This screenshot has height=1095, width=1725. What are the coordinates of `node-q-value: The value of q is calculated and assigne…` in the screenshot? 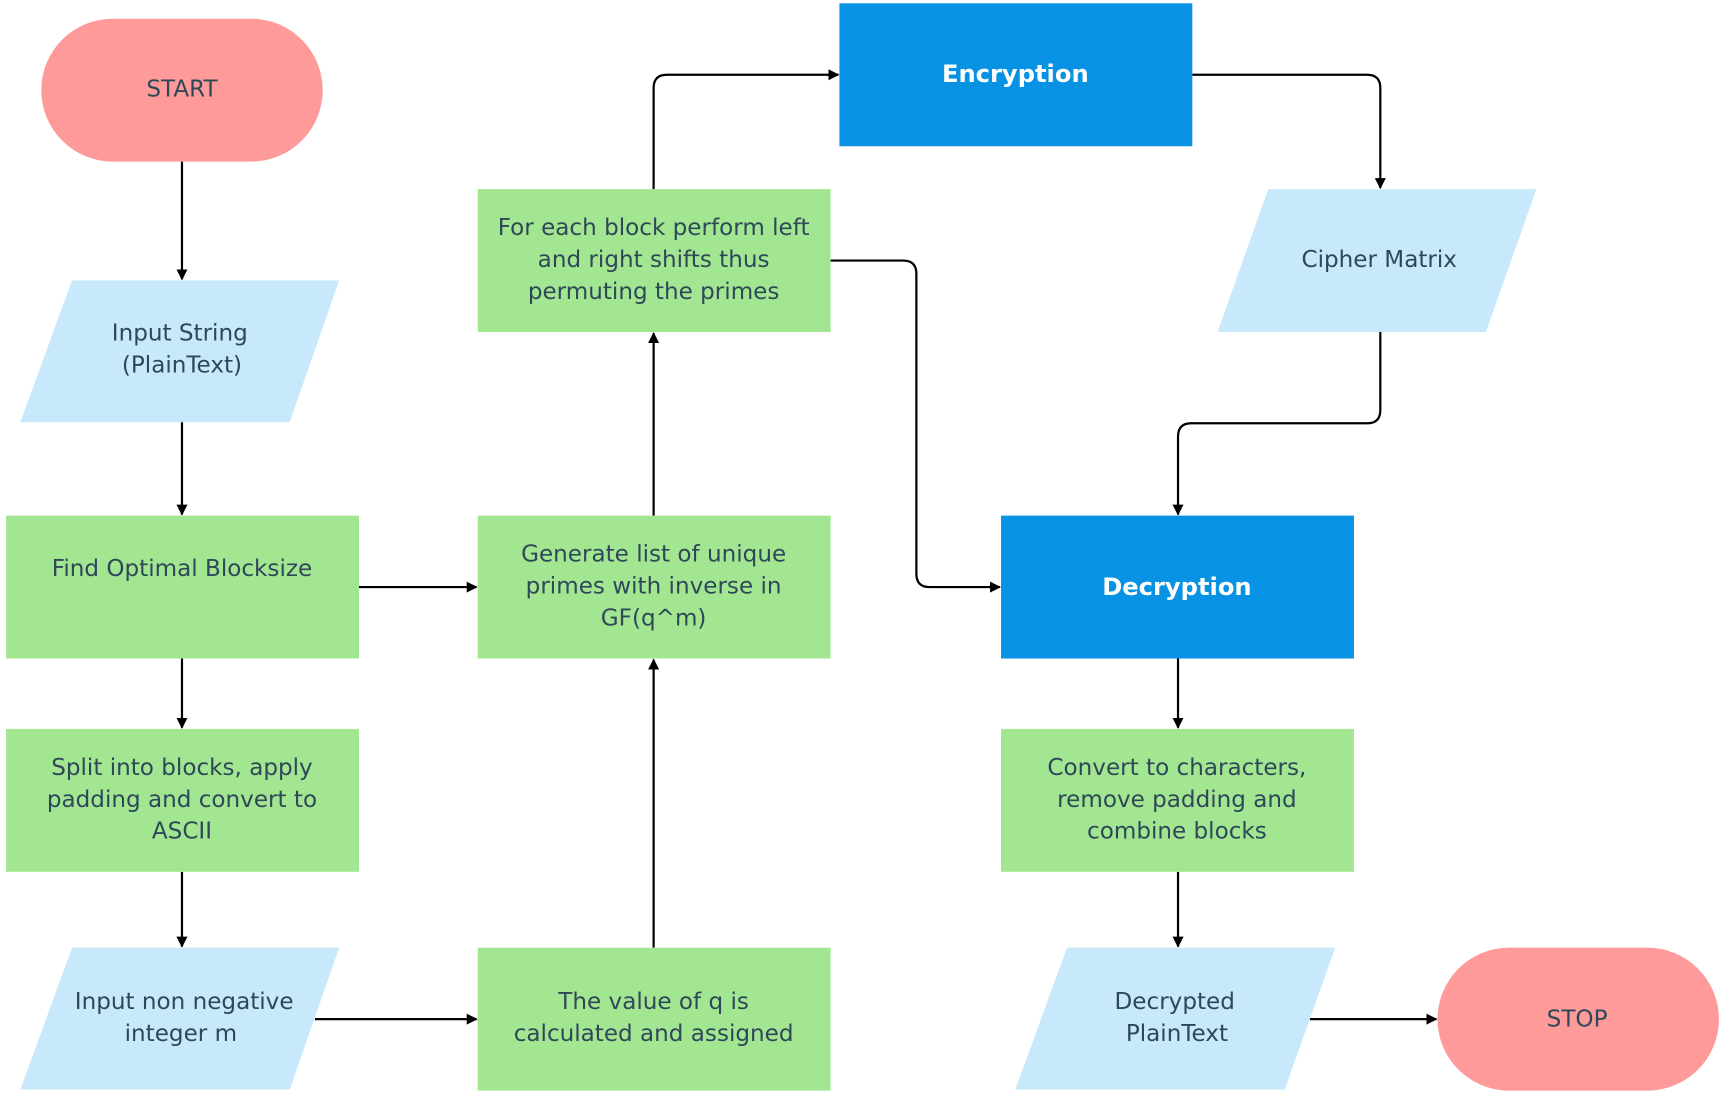 It's located at (654, 1019).